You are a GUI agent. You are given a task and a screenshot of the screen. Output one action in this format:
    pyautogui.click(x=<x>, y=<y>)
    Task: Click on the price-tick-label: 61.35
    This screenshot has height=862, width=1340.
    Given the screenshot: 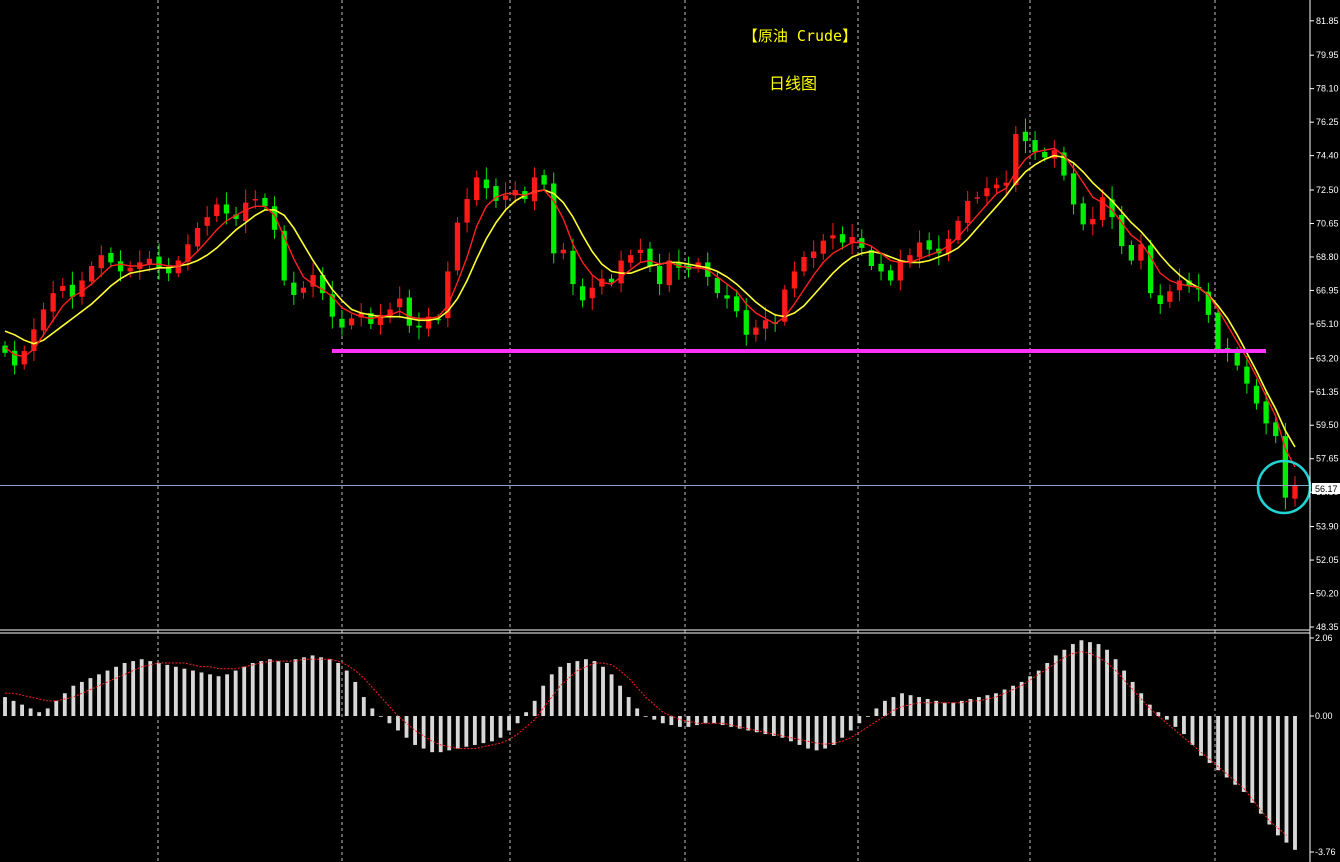 What is the action you would take?
    pyautogui.click(x=1327, y=392)
    